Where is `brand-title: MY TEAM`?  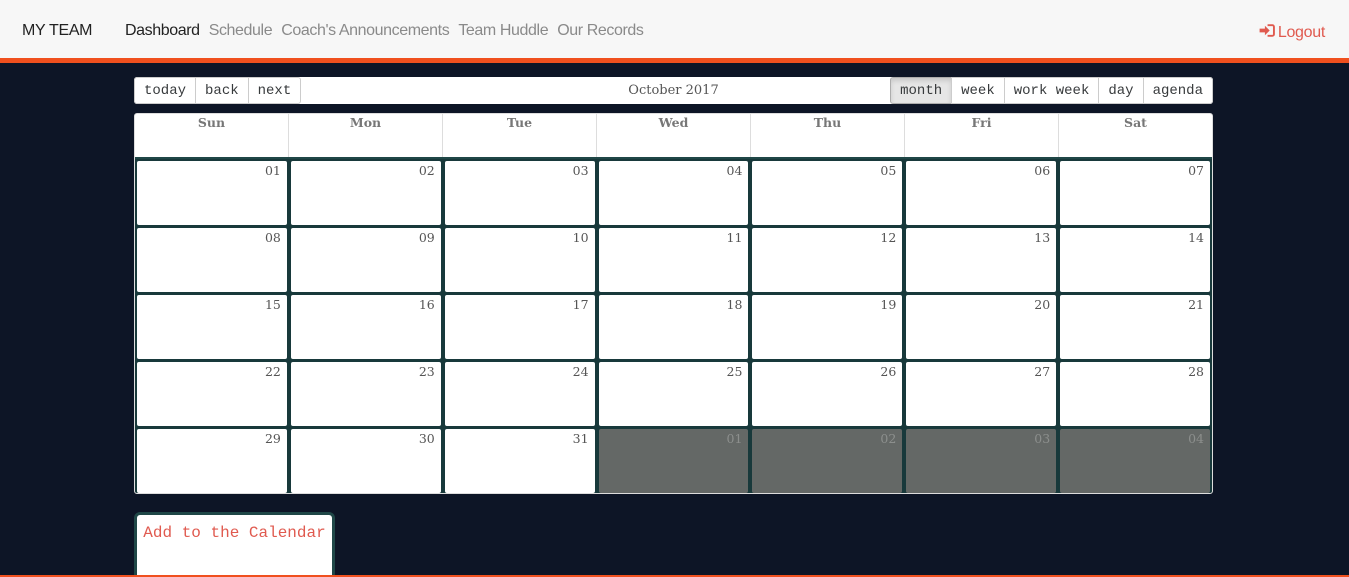 brand-title: MY TEAM is located at coordinates (57, 31).